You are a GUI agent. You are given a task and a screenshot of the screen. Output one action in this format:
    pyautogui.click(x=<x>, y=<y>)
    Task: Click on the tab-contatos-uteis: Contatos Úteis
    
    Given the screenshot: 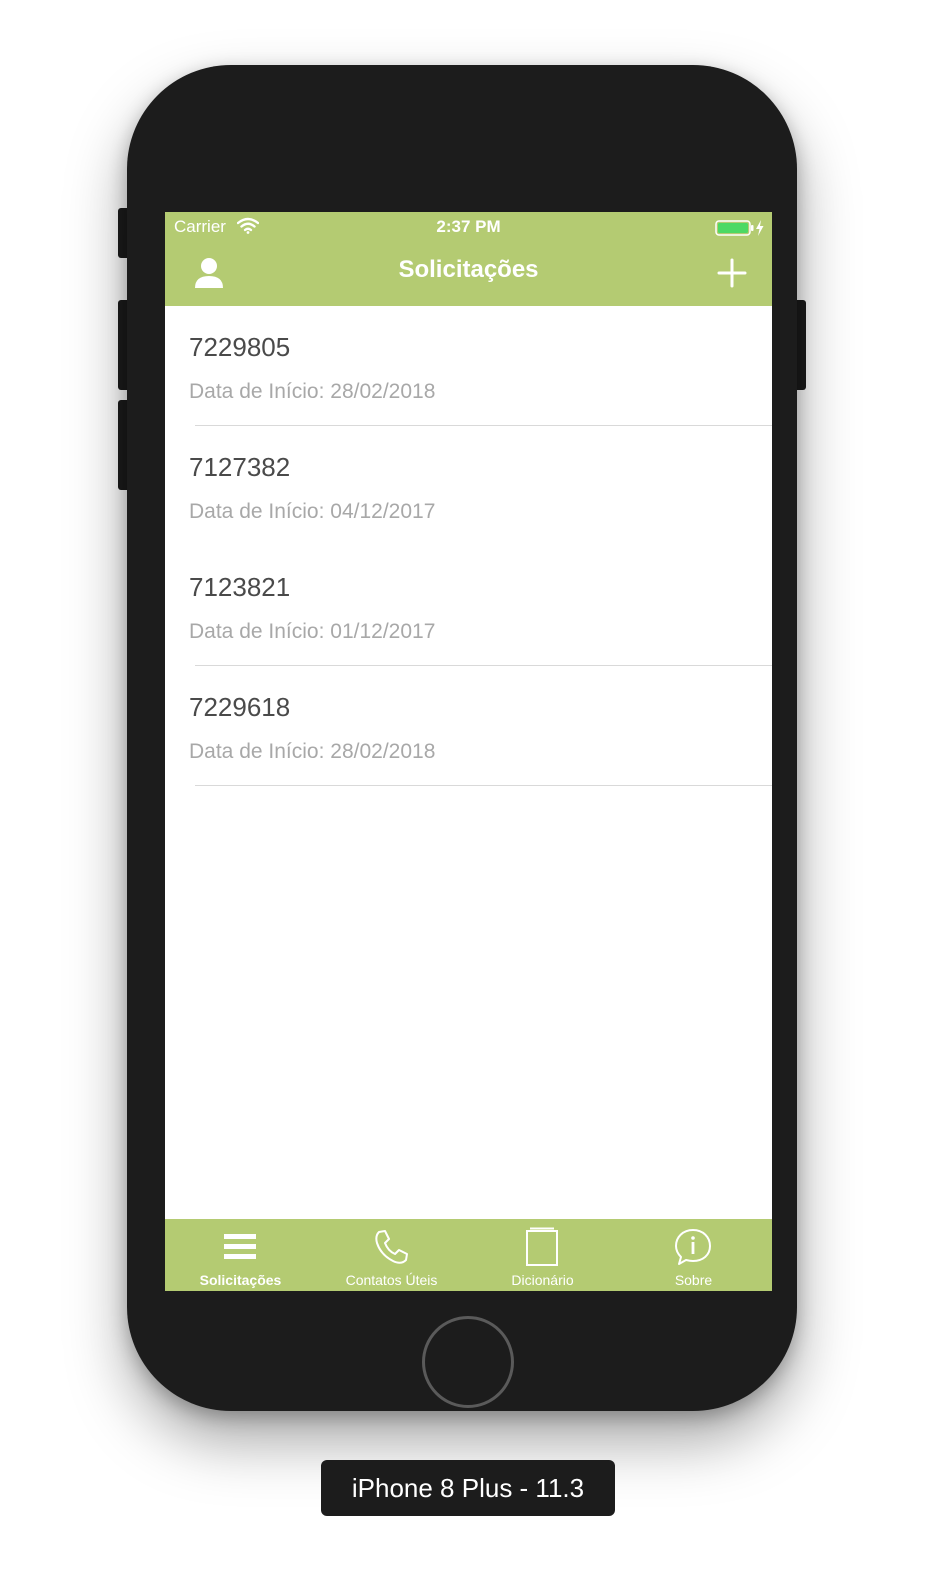 What is the action you would take?
    pyautogui.click(x=391, y=1255)
    